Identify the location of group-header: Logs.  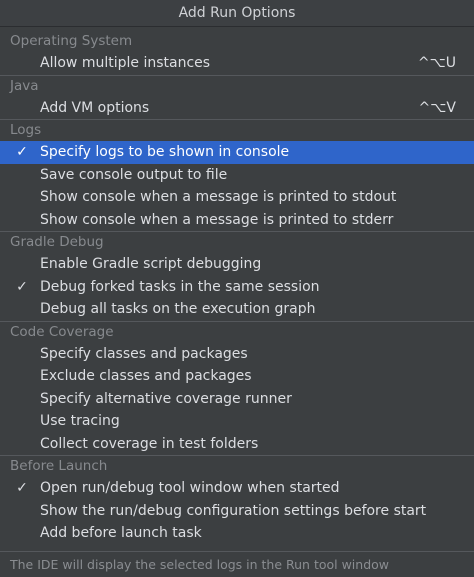
(26, 130).